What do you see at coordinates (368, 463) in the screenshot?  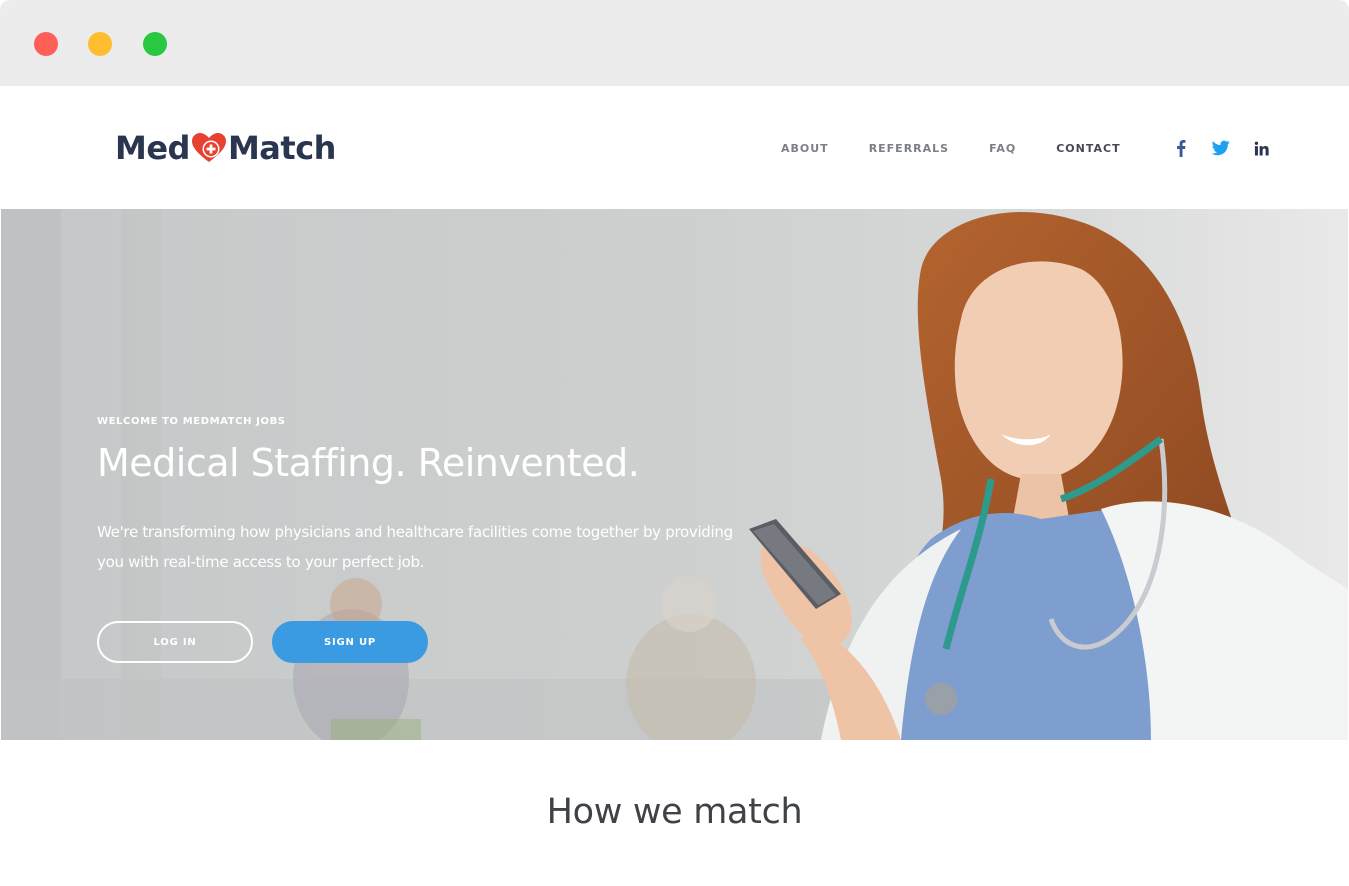 I see `hero-title: Medical Staffing. Reinvented.` at bounding box center [368, 463].